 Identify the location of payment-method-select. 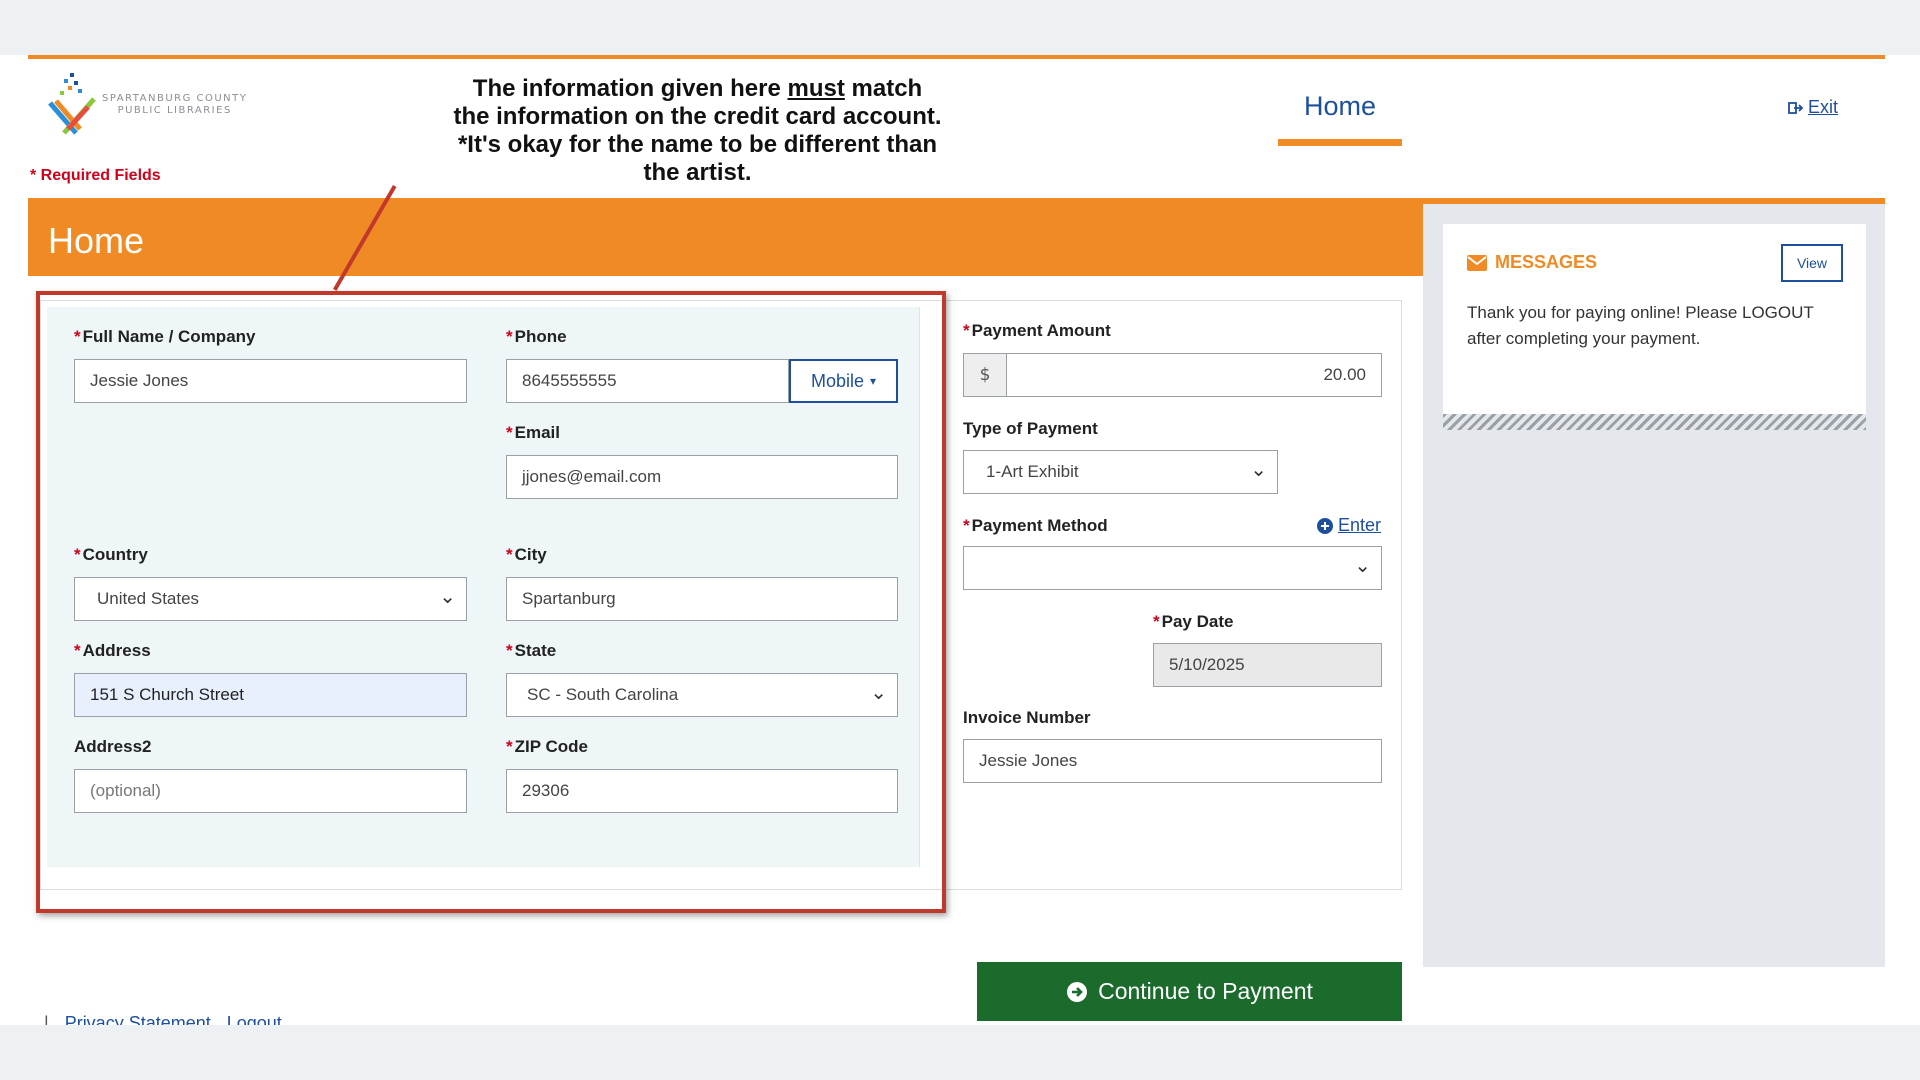
(1172, 568).